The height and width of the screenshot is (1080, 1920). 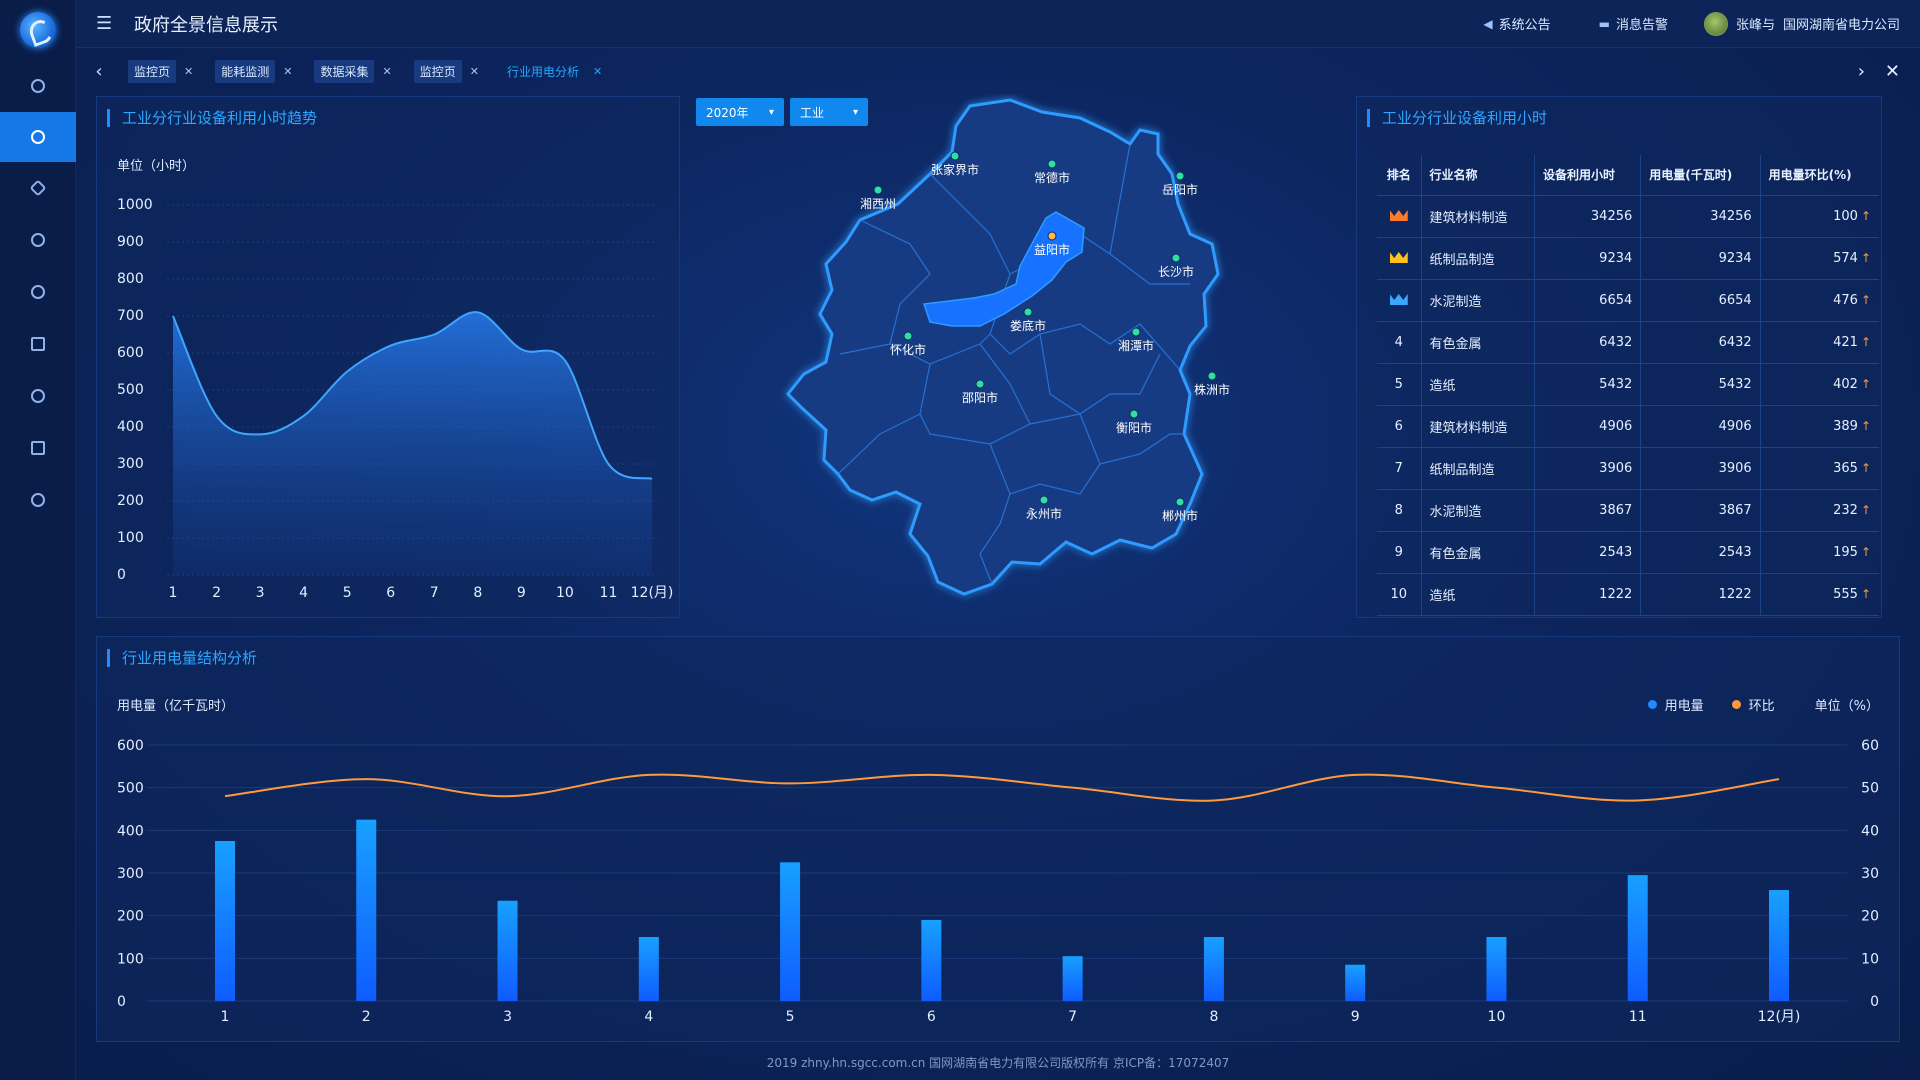 I want to click on table-row: 10 造纸 1222 1222 555 ↑, so click(x=1628, y=594).